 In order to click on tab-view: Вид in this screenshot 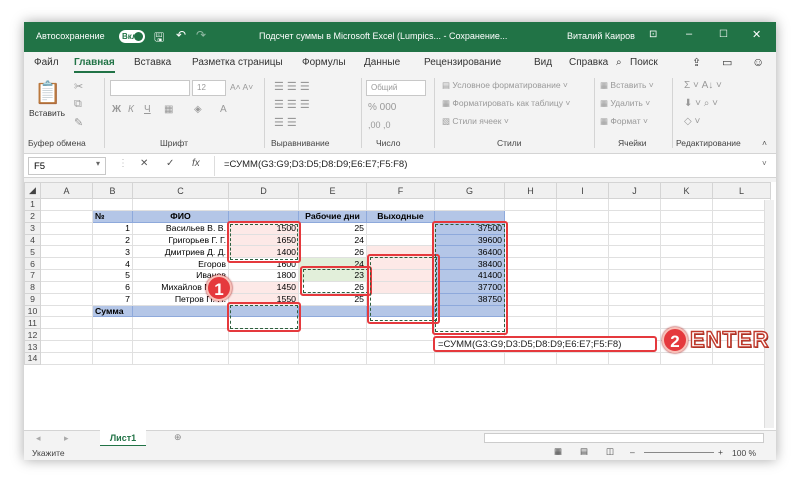, I will do `click(543, 62)`.